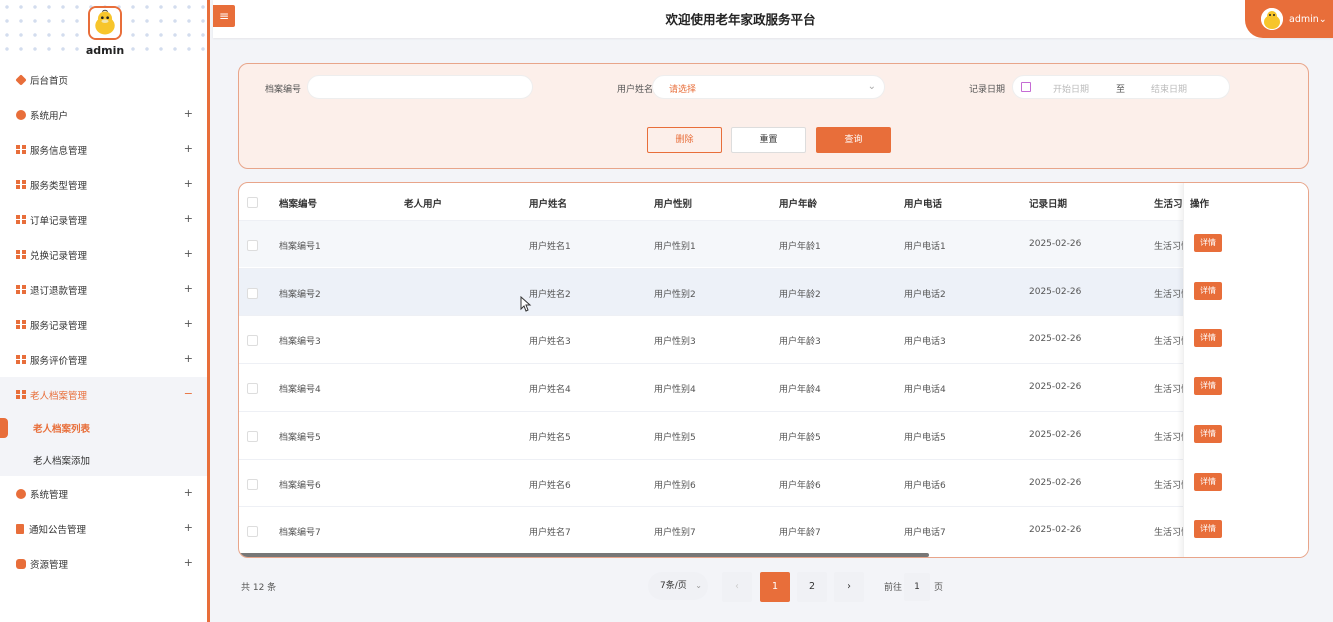  Describe the element at coordinates (584, 555) in the screenshot. I see `horizontal-scrollbar` at that location.